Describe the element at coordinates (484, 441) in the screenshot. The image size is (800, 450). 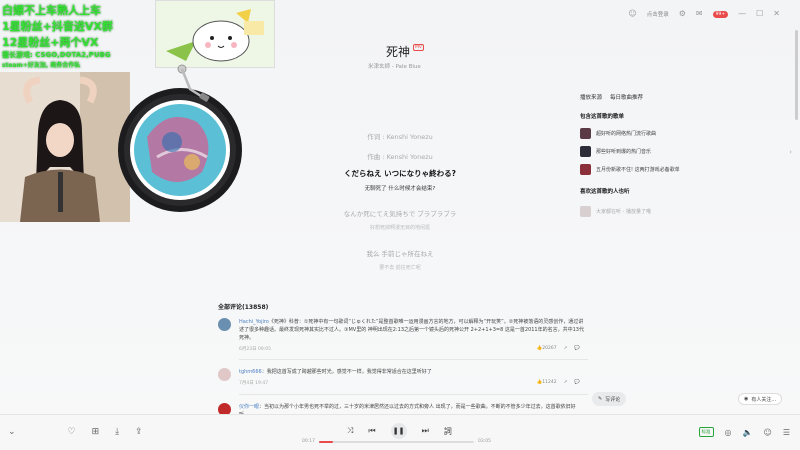
I see `total-time: 03:05` at that location.